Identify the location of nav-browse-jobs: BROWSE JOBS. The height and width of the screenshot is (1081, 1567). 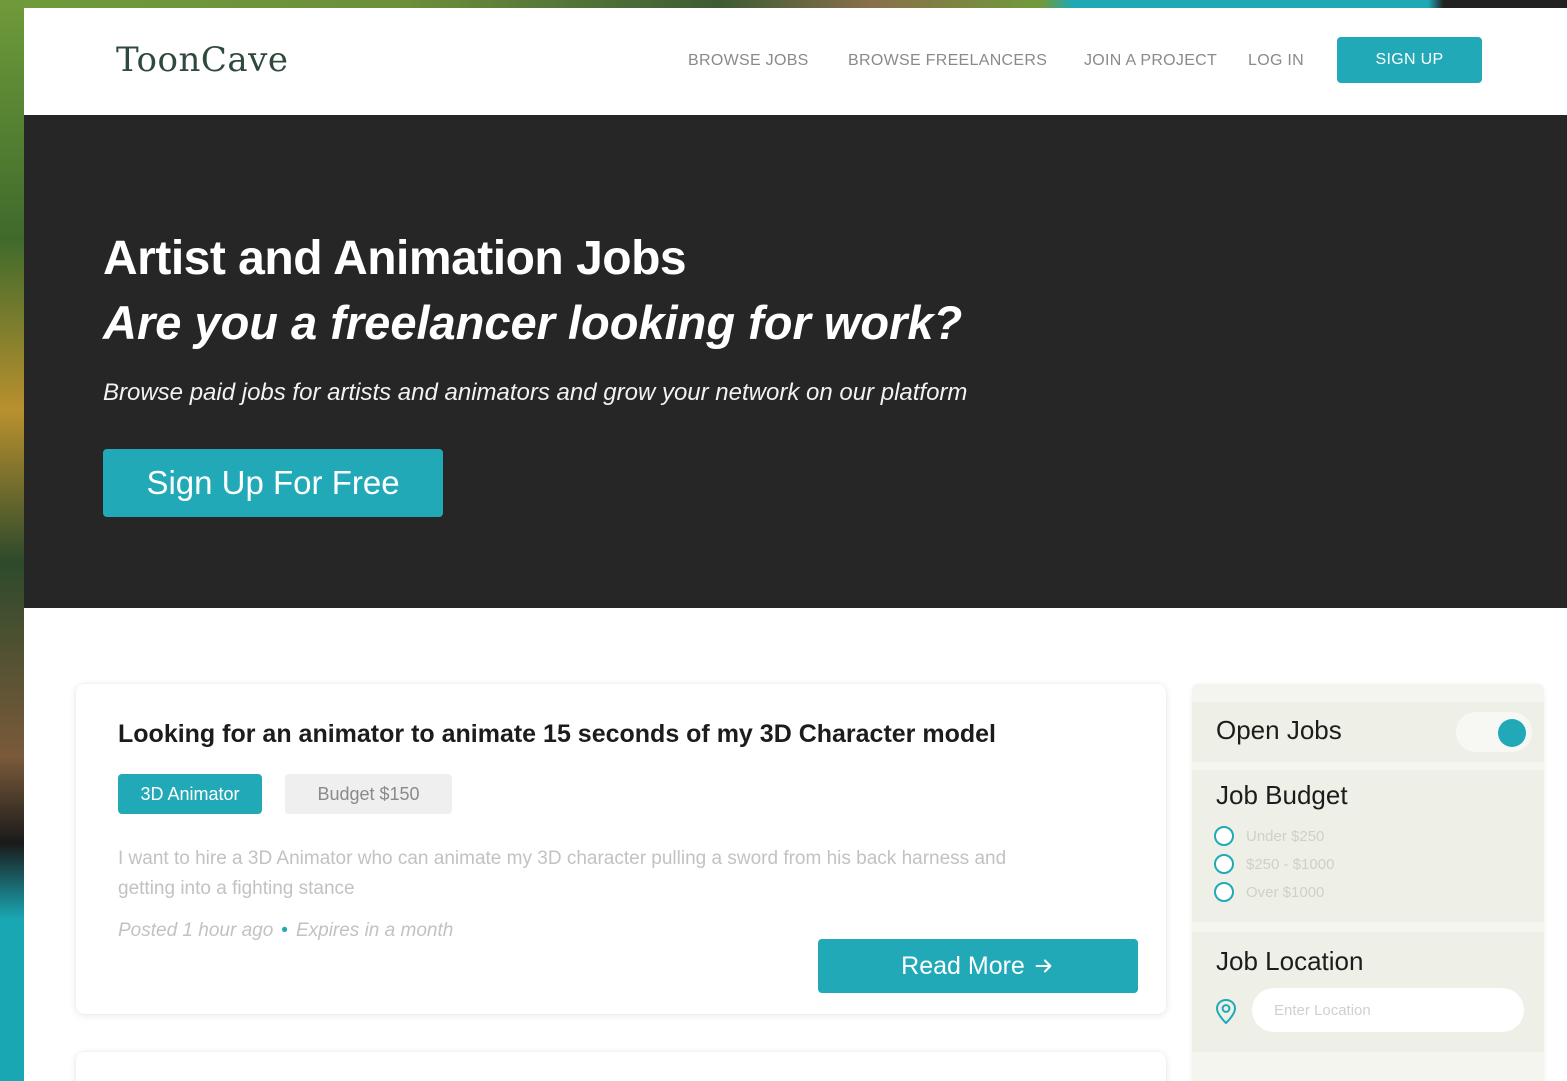
(748, 61).